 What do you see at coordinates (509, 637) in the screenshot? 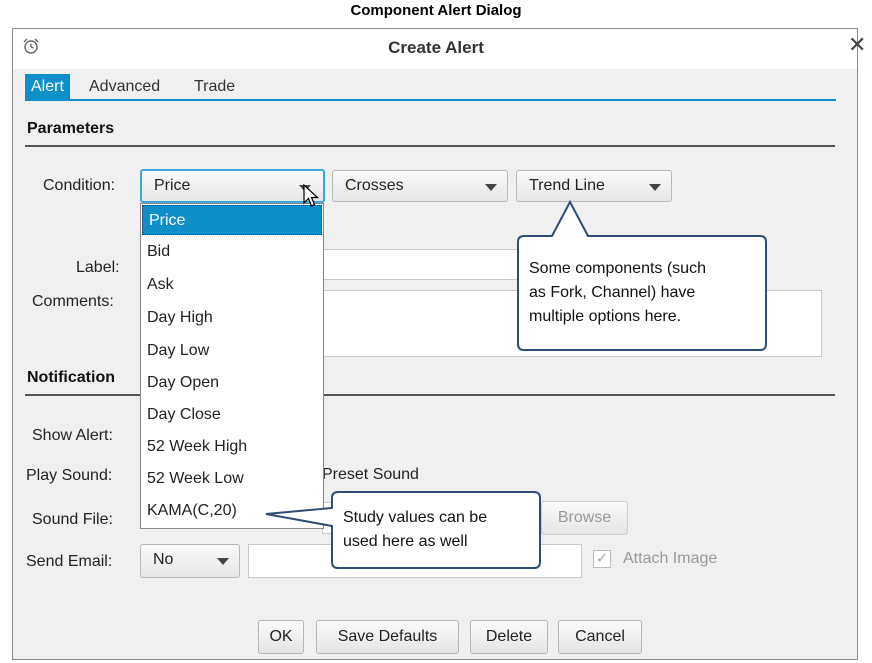
I see `delete-button: Delete` at bounding box center [509, 637].